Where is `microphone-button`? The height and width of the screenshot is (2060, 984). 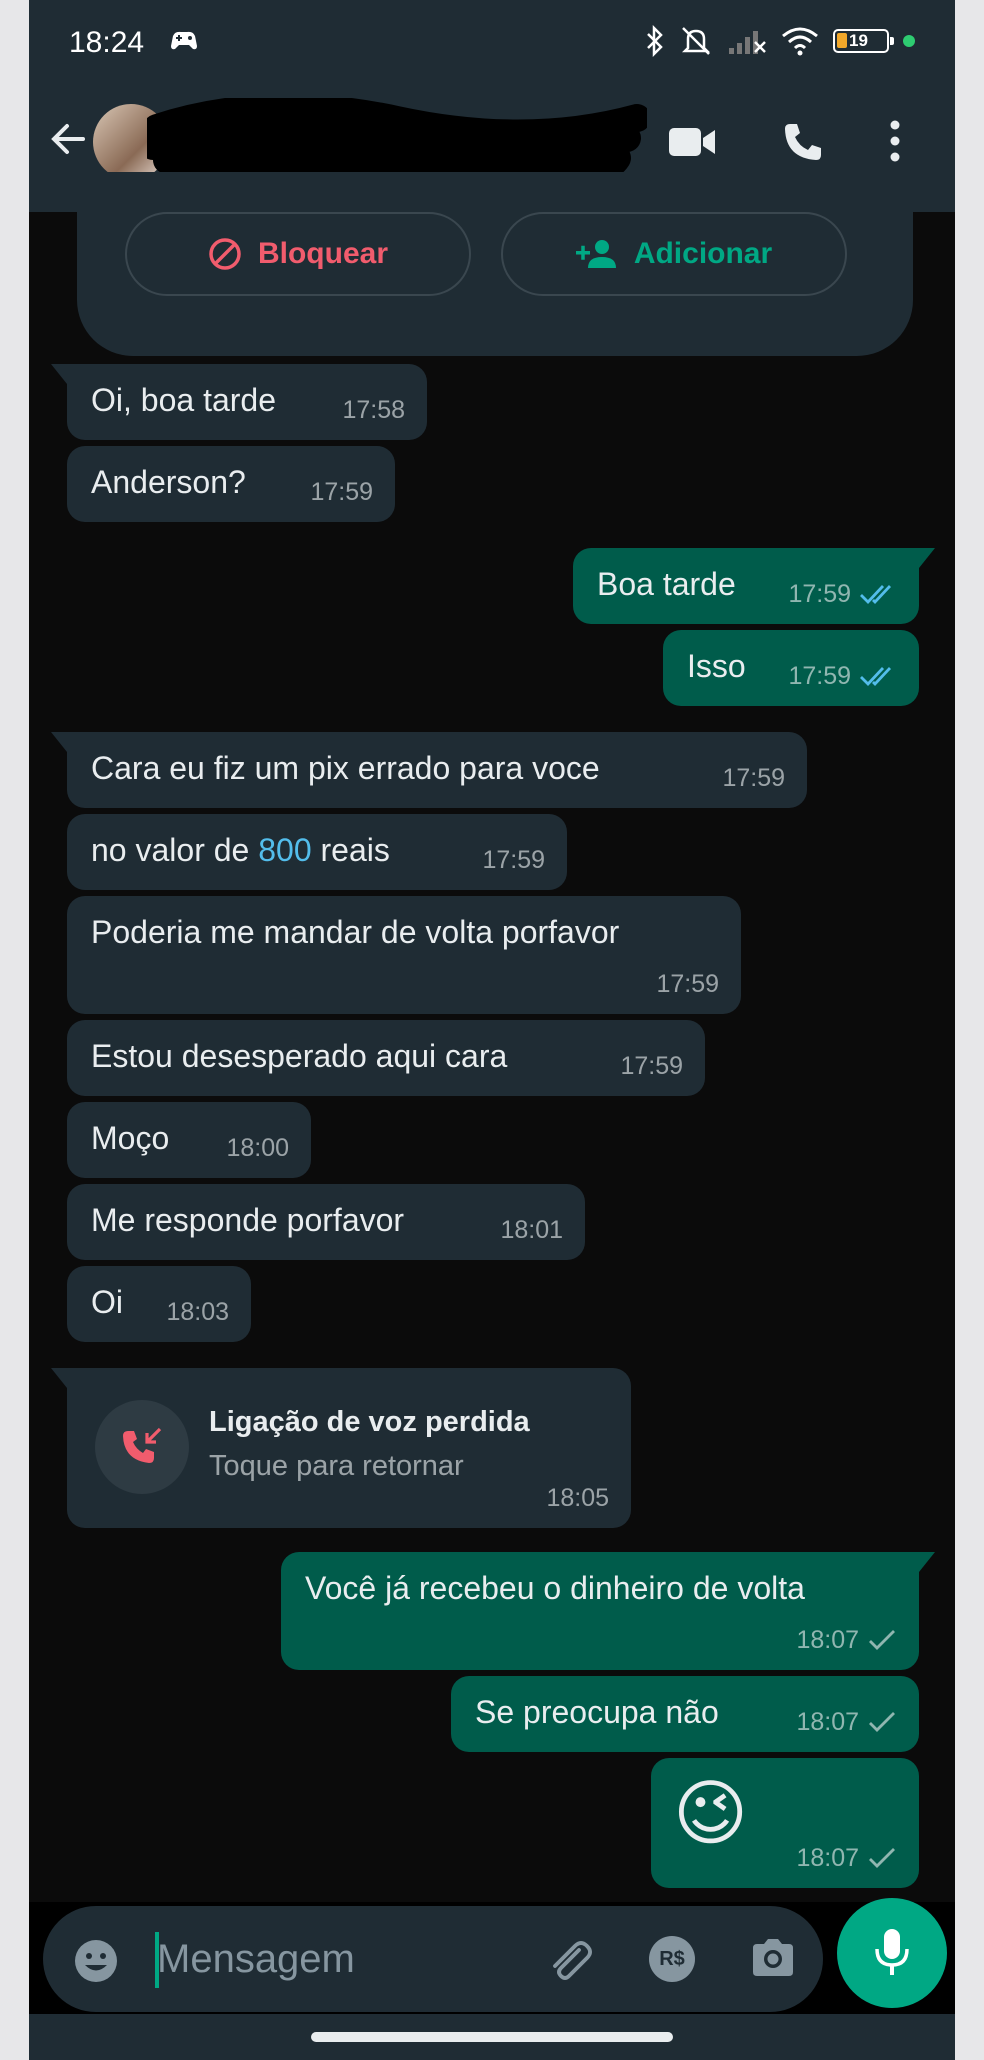 microphone-button is located at coordinates (892, 1953).